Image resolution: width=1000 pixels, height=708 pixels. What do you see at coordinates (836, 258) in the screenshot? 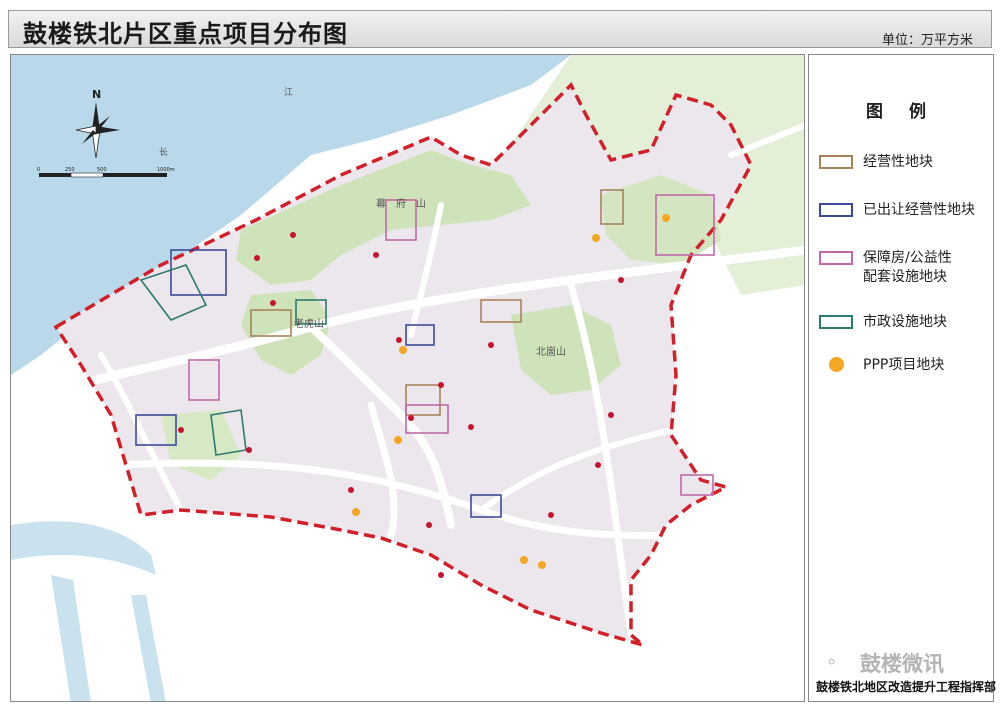
I see `legend-swatch-public` at bounding box center [836, 258].